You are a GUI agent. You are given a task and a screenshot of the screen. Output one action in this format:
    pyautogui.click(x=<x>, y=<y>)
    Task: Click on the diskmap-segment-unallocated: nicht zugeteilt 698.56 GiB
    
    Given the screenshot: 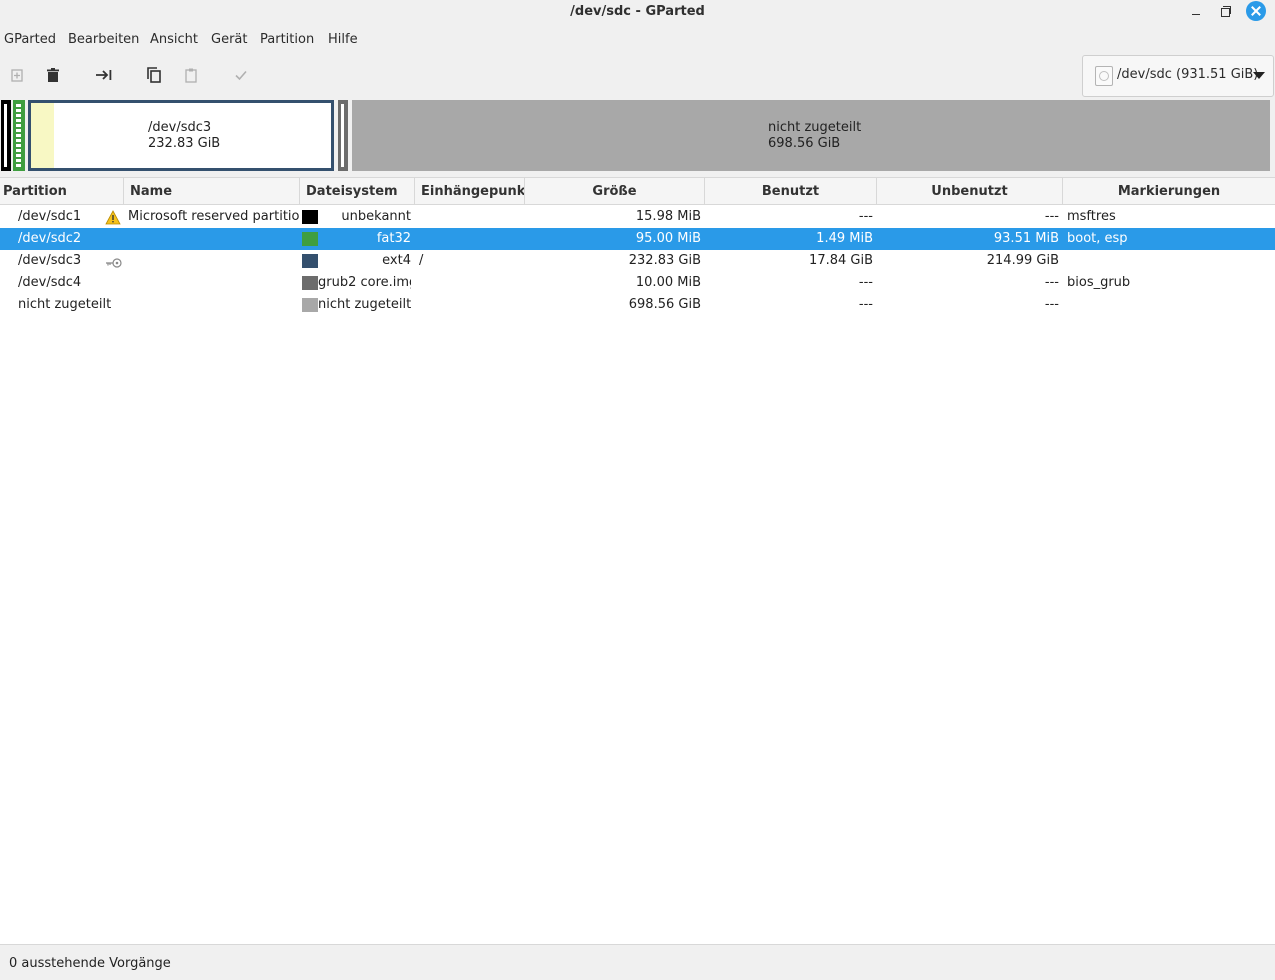 What is the action you would take?
    pyautogui.click(x=811, y=135)
    